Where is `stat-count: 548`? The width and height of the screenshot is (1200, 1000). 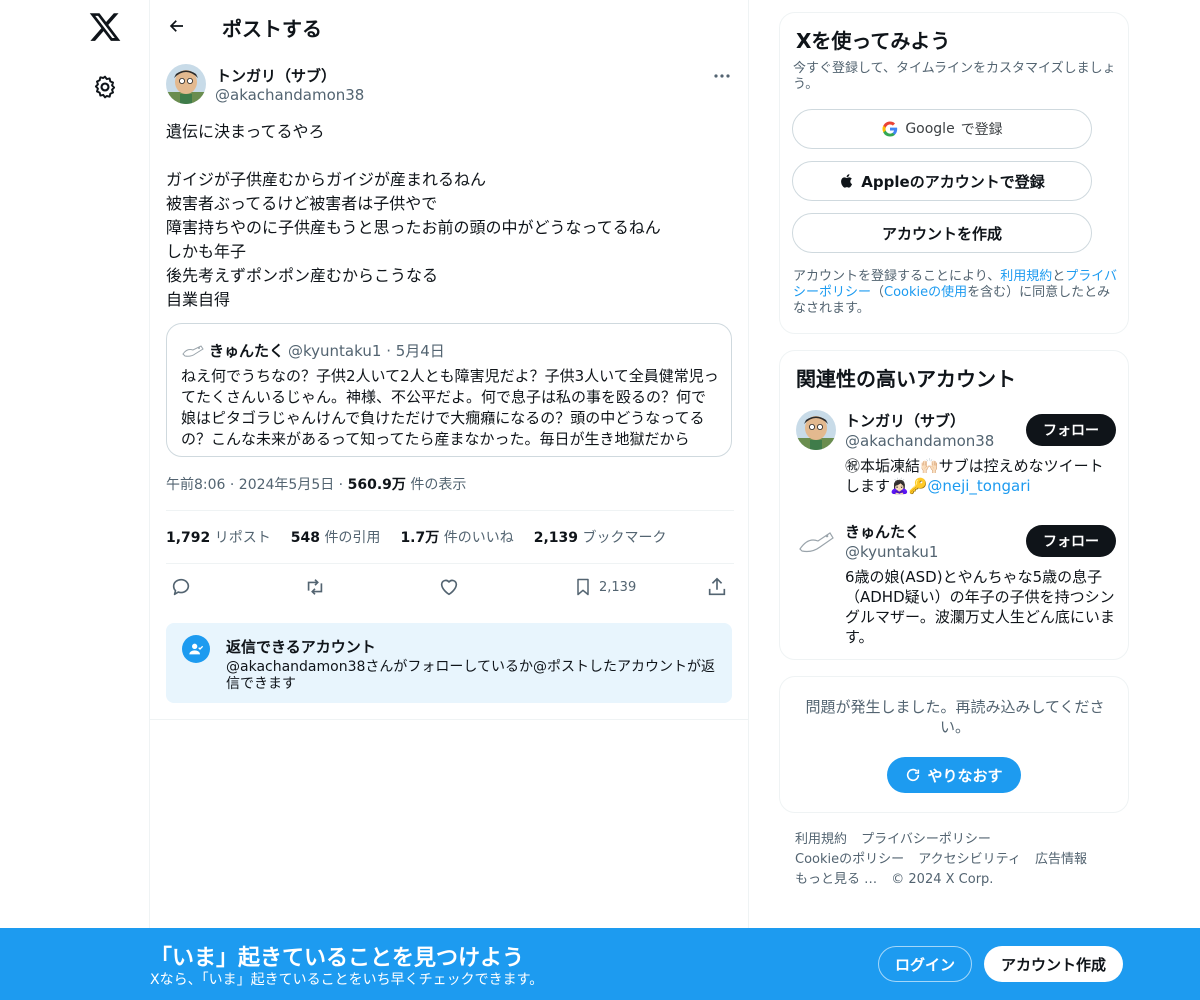 stat-count: 548 is located at coordinates (305, 538).